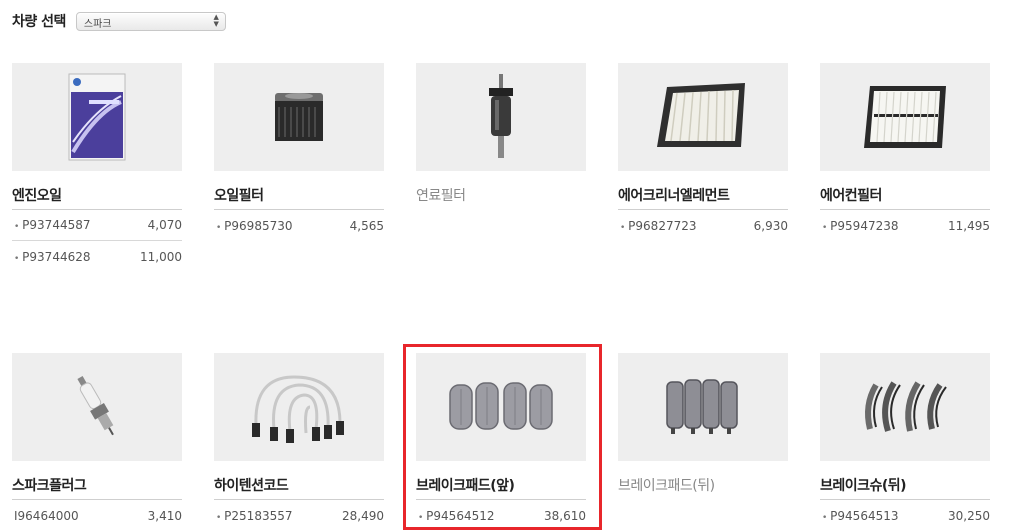 This screenshot has height=530, width=1011. What do you see at coordinates (299, 515) in the screenshot?
I see `part-row: P25183557 28,490` at bounding box center [299, 515].